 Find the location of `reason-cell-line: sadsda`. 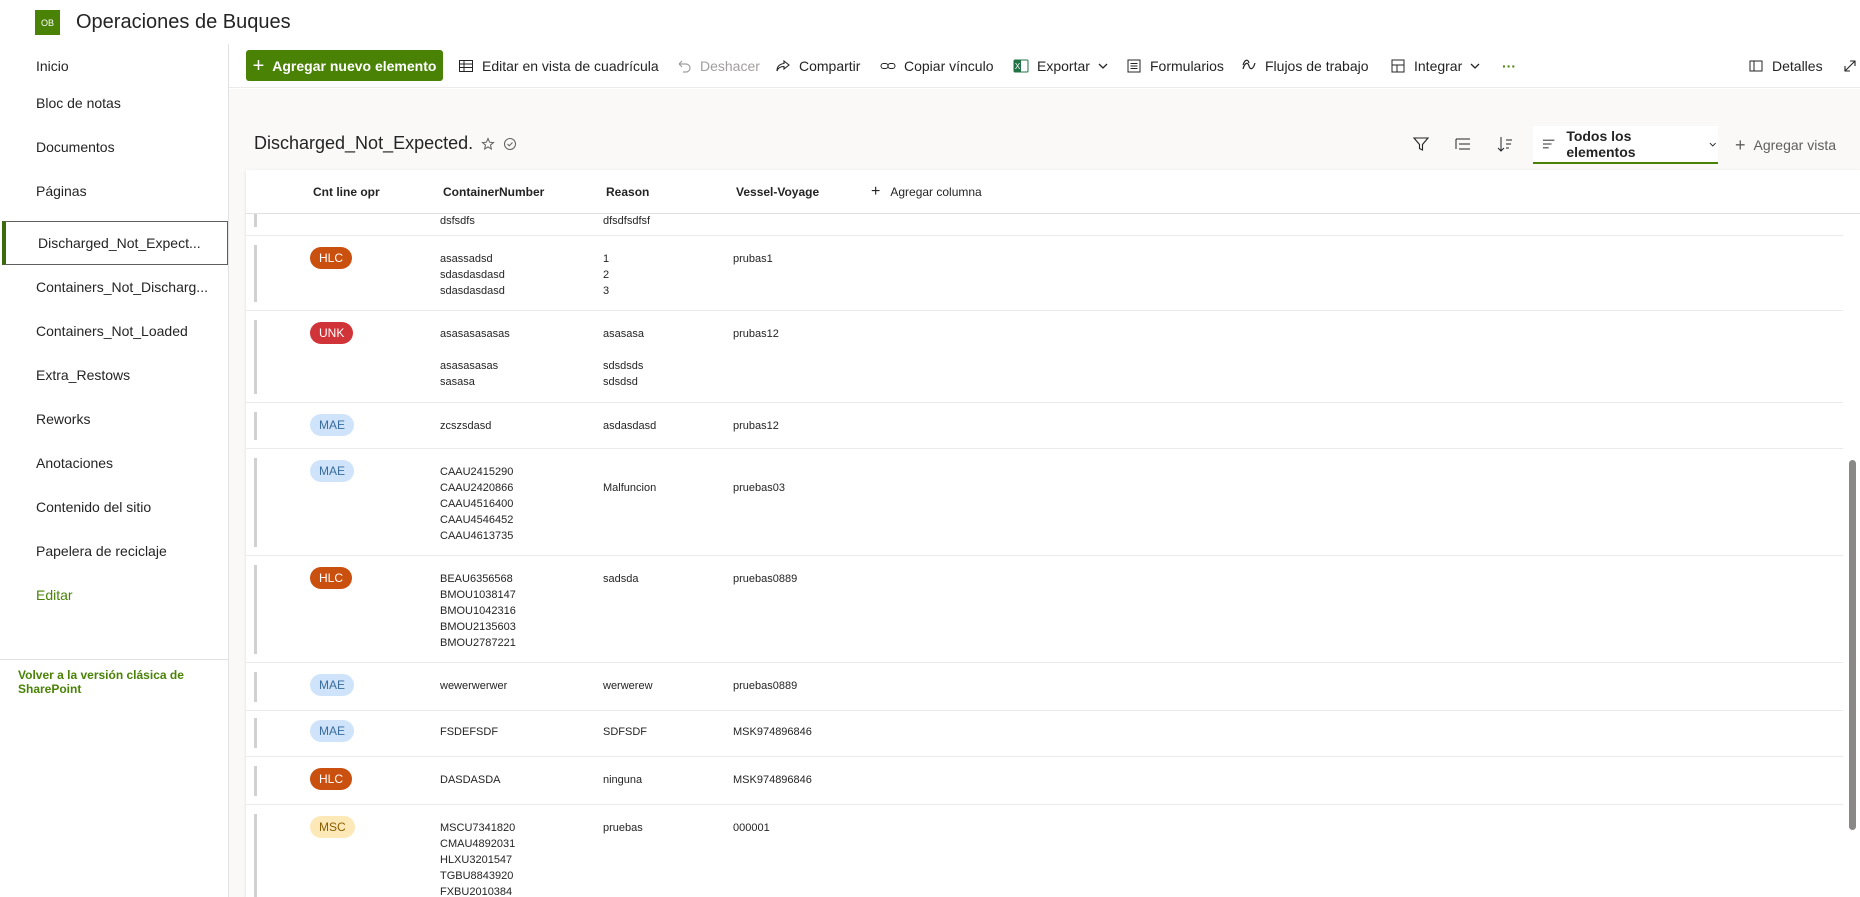

reason-cell-line: sadsda is located at coordinates (621, 579).